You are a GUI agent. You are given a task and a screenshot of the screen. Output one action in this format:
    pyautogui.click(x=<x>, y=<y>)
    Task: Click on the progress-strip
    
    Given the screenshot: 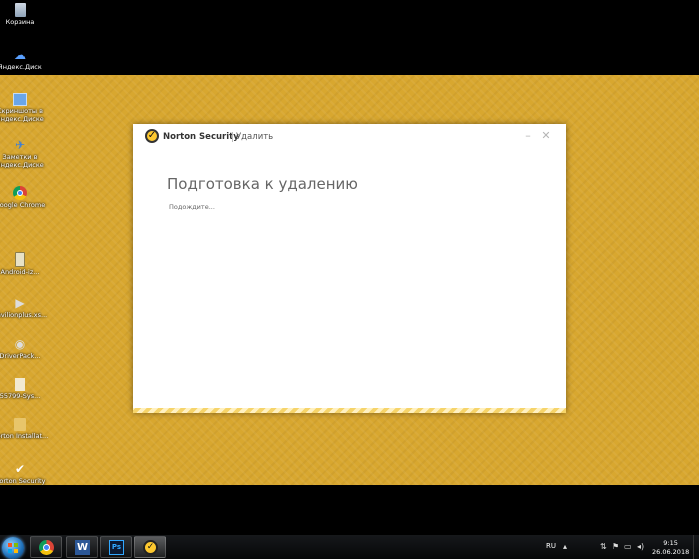 What is the action you would take?
    pyautogui.click(x=349, y=410)
    